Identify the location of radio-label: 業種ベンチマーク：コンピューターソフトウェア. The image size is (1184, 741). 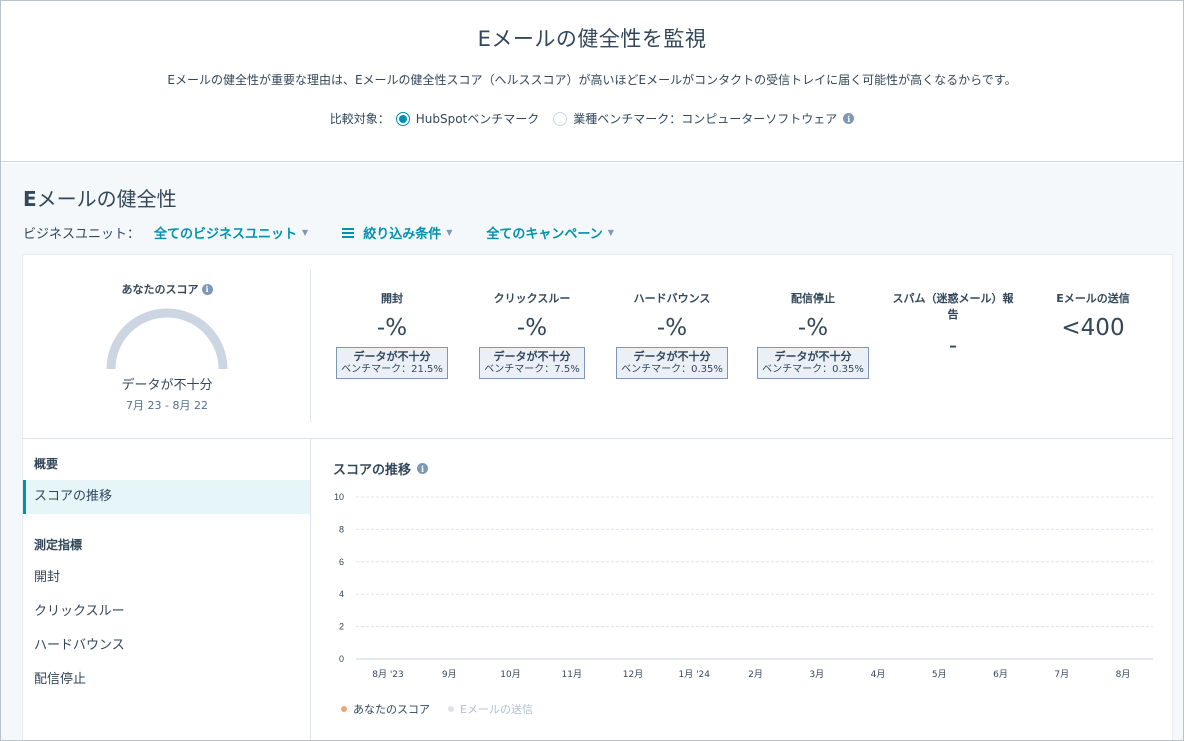
(705, 119).